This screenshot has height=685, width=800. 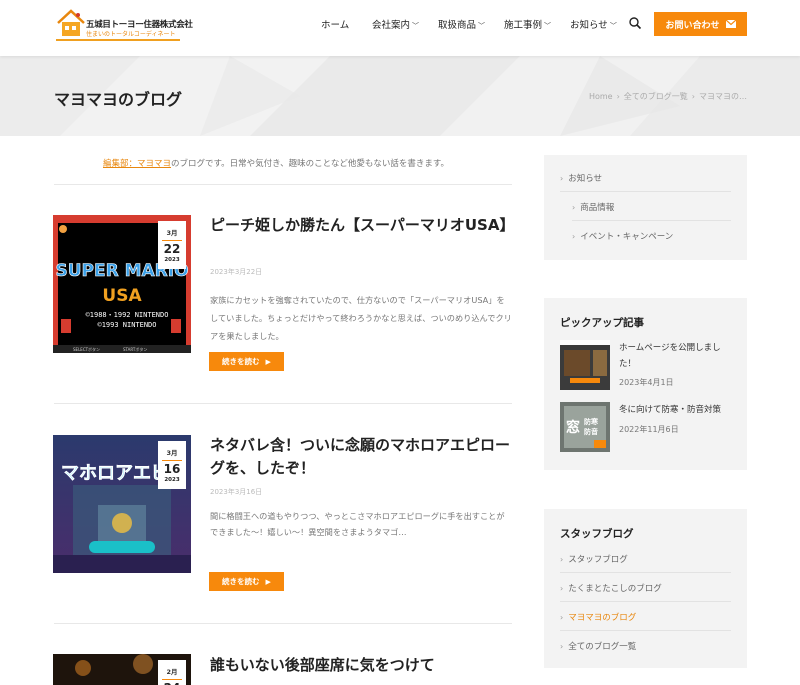 I want to click on date-badge: 2月 24, so click(x=172, y=672).